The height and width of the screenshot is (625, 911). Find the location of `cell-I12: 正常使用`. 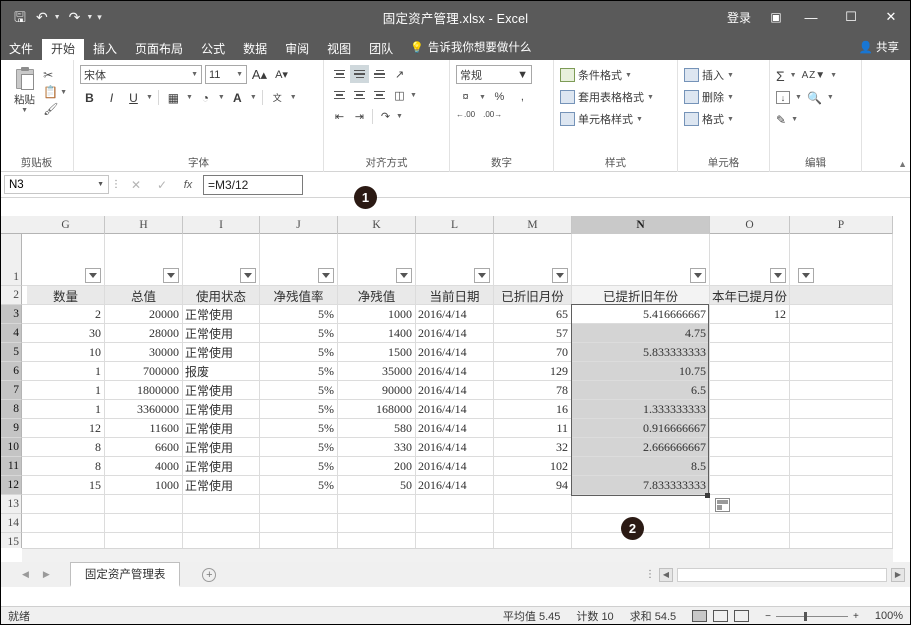

cell-I12: 正常使用 is located at coordinates (221, 485).